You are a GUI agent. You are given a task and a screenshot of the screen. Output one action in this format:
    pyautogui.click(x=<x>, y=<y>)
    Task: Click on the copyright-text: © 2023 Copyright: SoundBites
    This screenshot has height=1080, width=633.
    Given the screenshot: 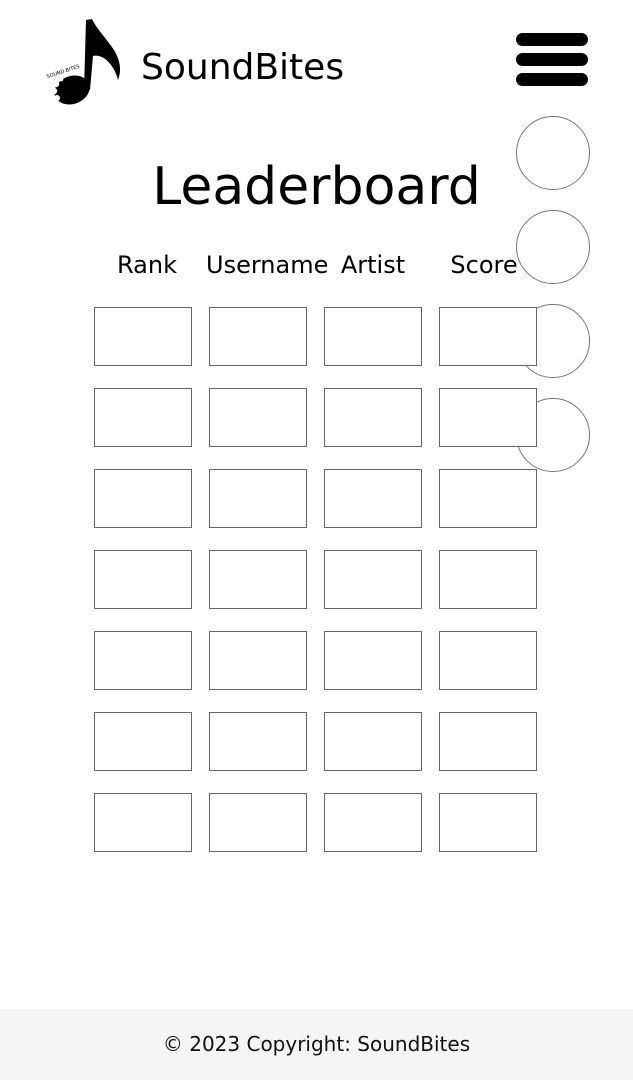 What is the action you would take?
    pyautogui.click(x=316, y=1044)
    